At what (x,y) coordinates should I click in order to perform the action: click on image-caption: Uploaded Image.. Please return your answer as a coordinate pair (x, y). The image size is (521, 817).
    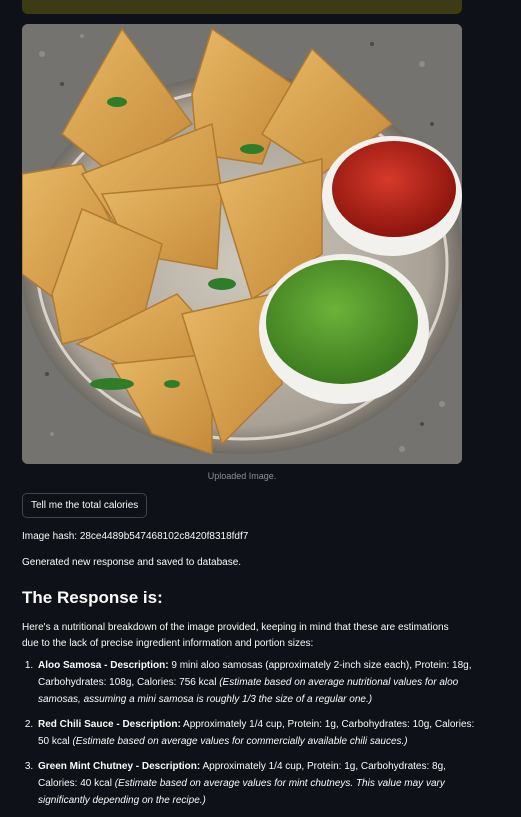
    Looking at the image, I should click on (242, 476).